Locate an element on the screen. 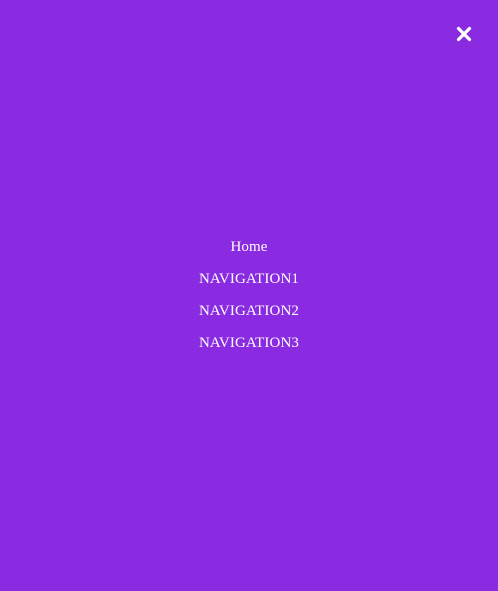 This screenshot has height=591, width=498. nav-link-navigation1: NAVIGATION1 is located at coordinates (249, 279).